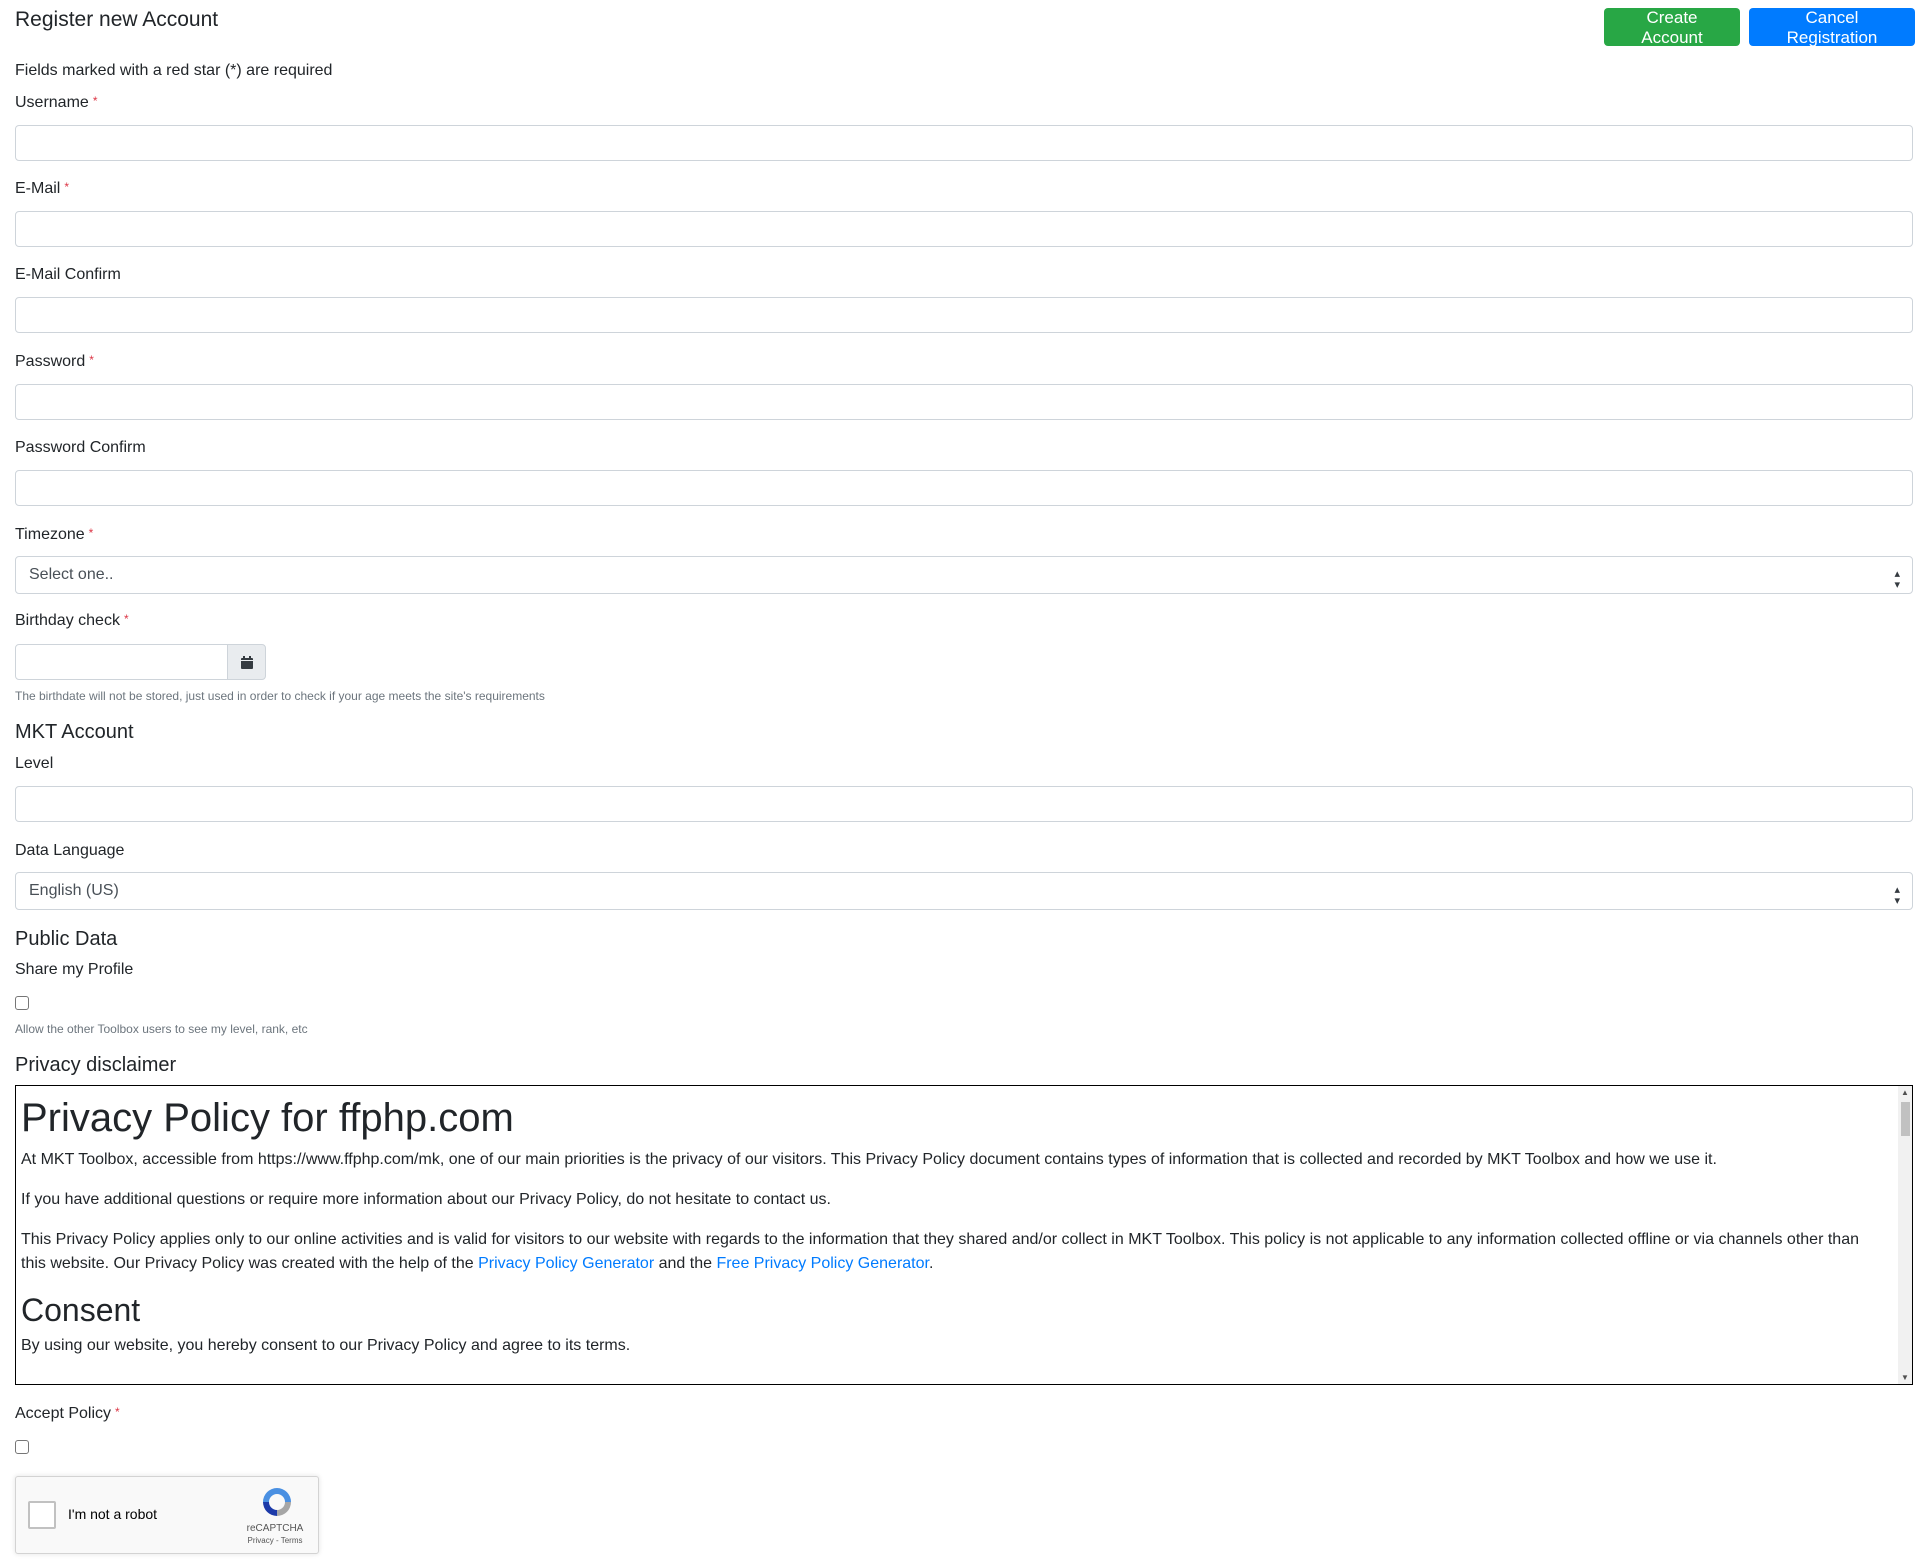  I want to click on password-input, so click(964, 402).